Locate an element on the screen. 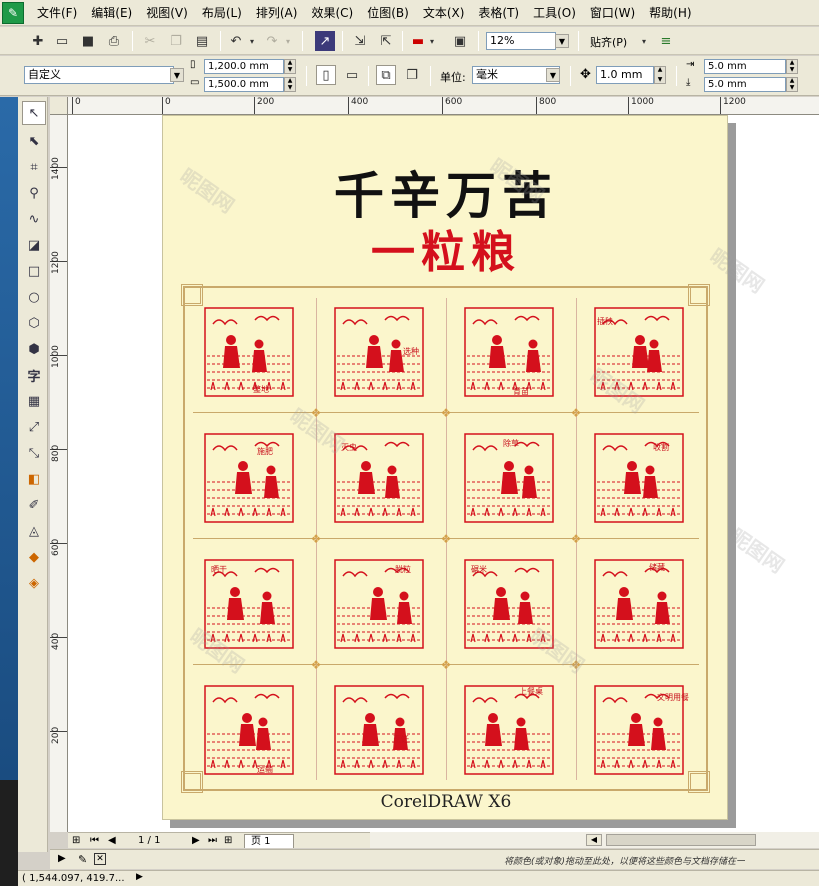 This screenshot has width=819, height=886. nudge-distance-field: 1.0 mm is located at coordinates (625, 75).